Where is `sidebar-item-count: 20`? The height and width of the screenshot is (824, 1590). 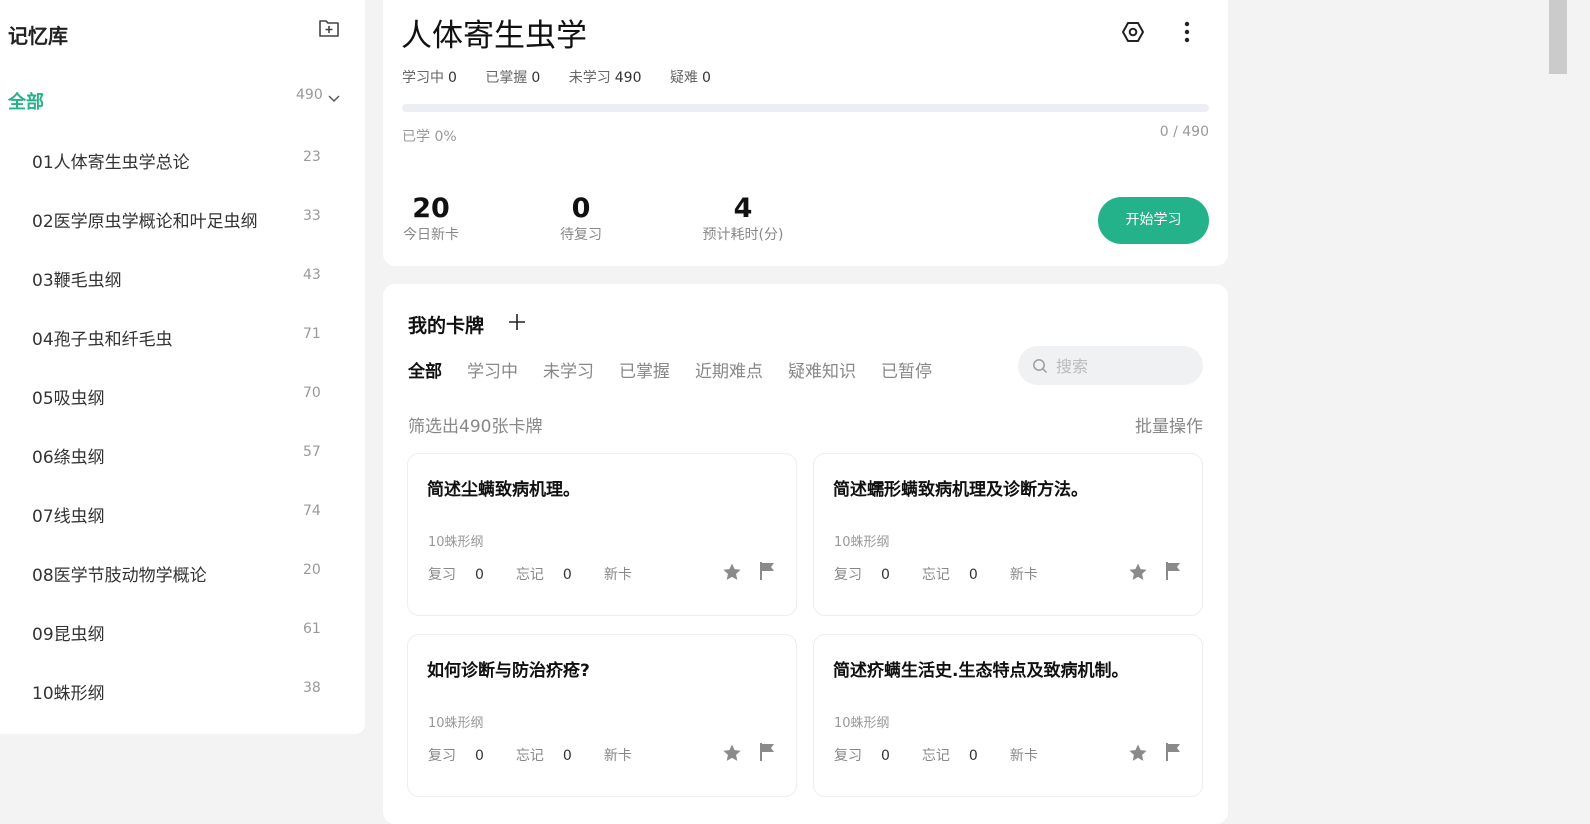 sidebar-item-count: 20 is located at coordinates (312, 570).